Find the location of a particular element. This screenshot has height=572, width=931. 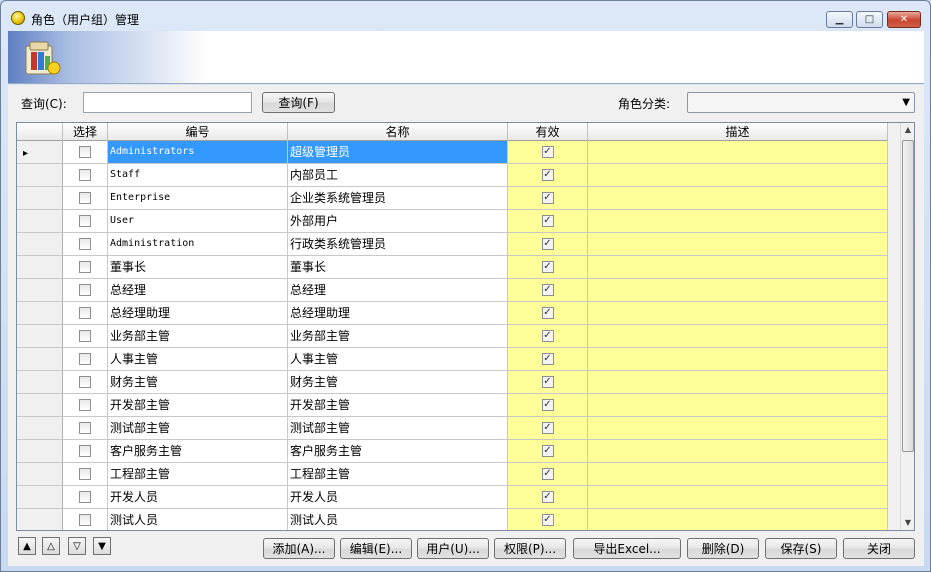

code-cell: 开发人员 is located at coordinates (198, 497).